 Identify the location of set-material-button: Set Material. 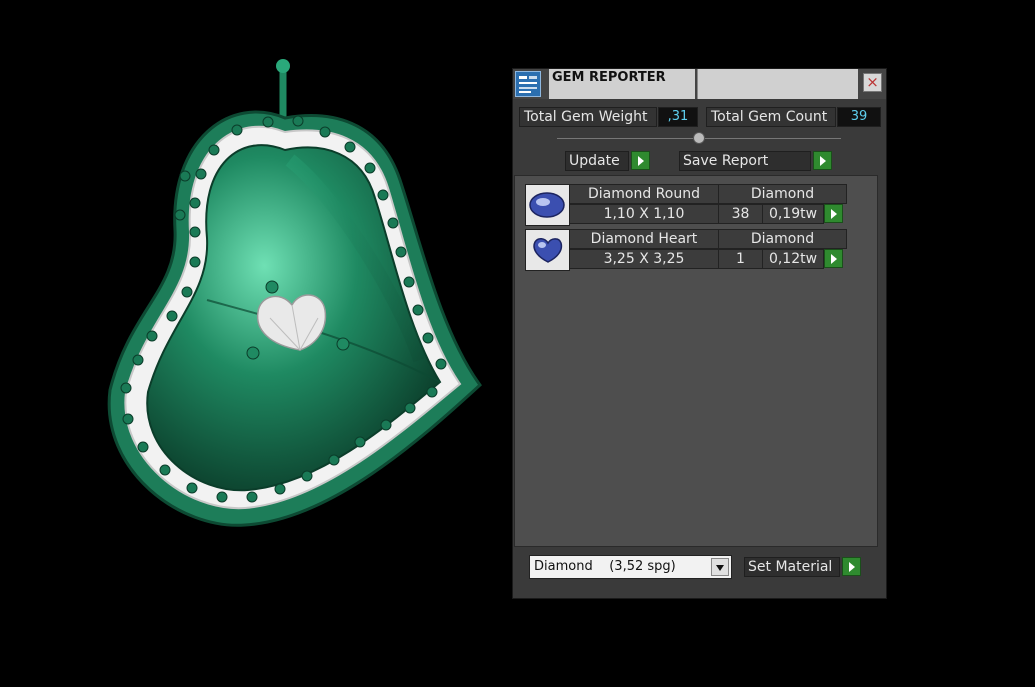
(792, 567).